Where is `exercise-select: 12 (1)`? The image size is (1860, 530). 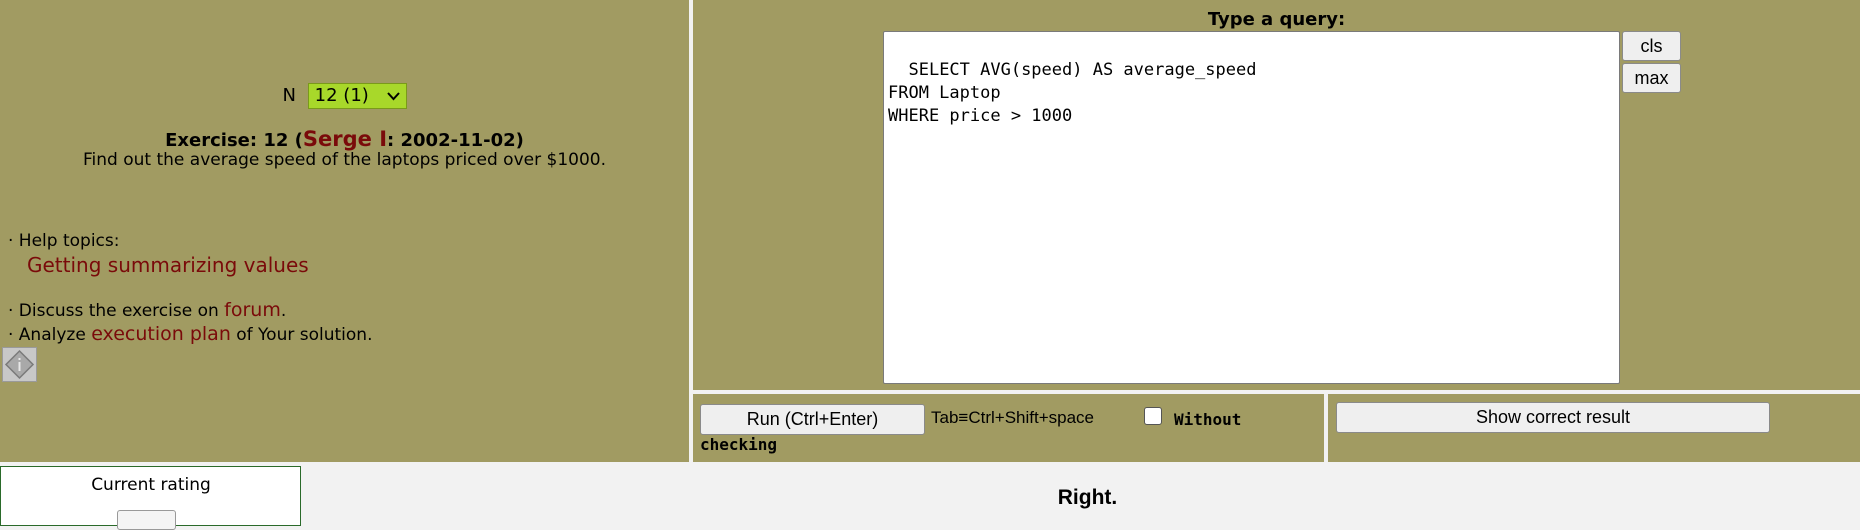
exercise-select: 12 (1) is located at coordinates (357, 96).